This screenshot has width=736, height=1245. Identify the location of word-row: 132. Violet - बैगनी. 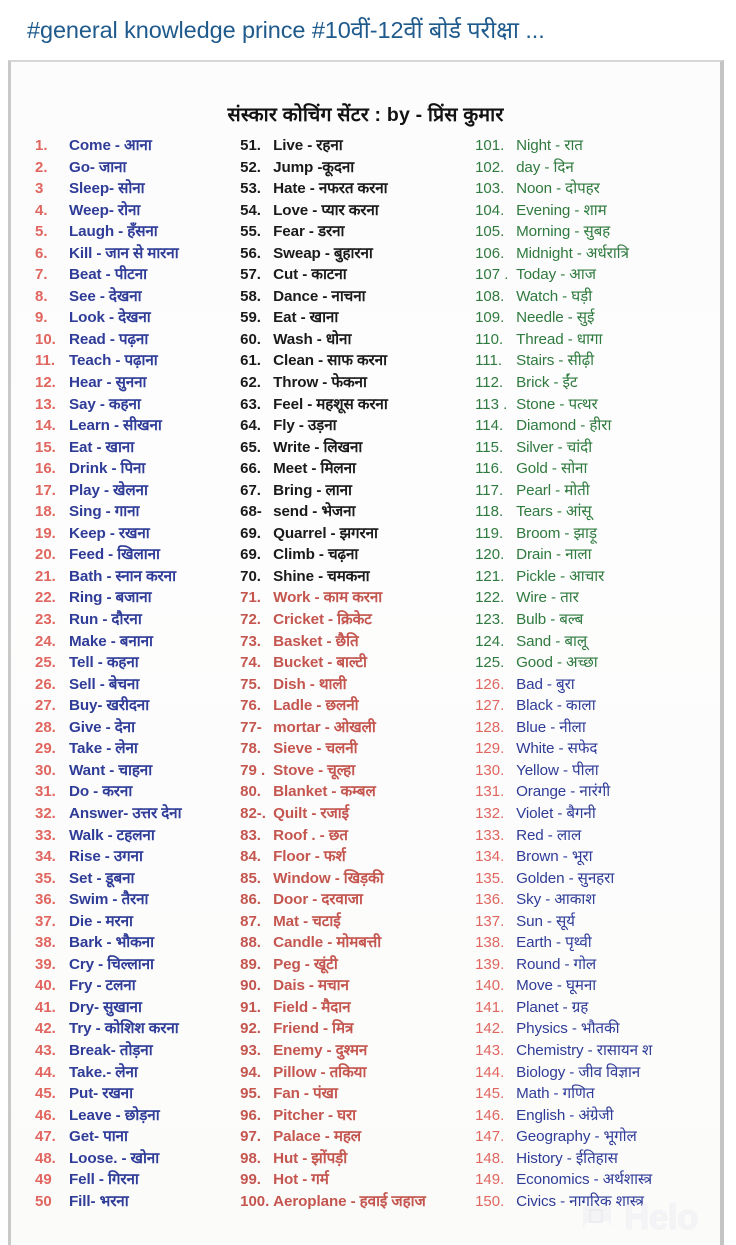
(597, 817).